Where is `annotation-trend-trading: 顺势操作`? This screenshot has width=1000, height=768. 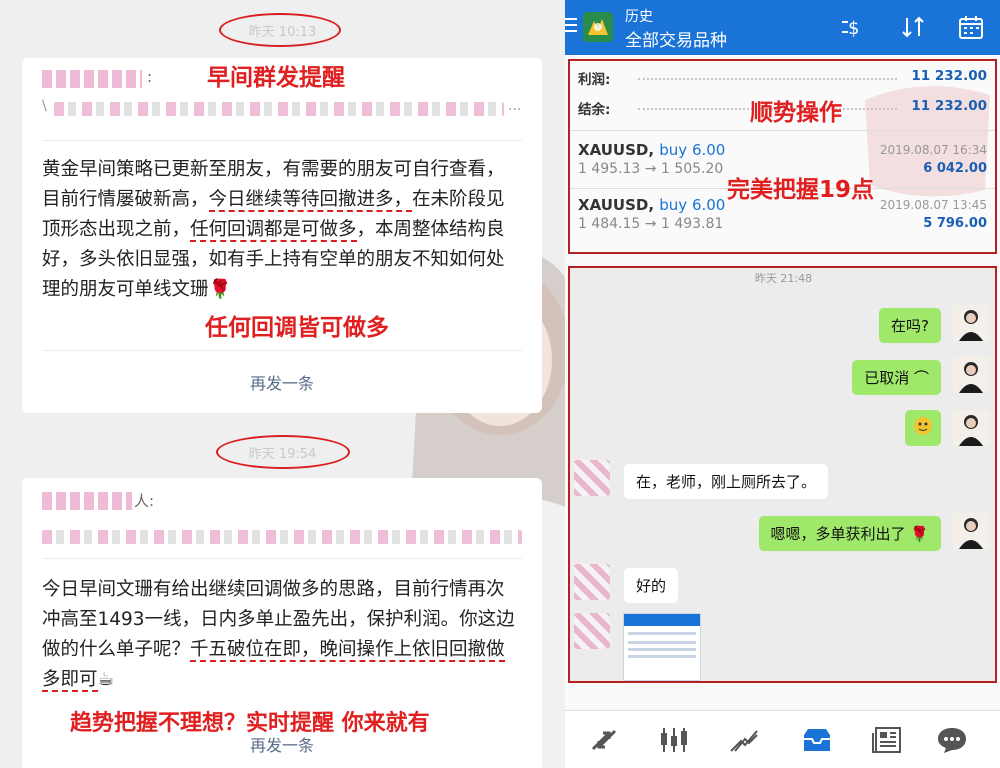
annotation-trend-trading: 顺势操作 is located at coordinates (796, 113).